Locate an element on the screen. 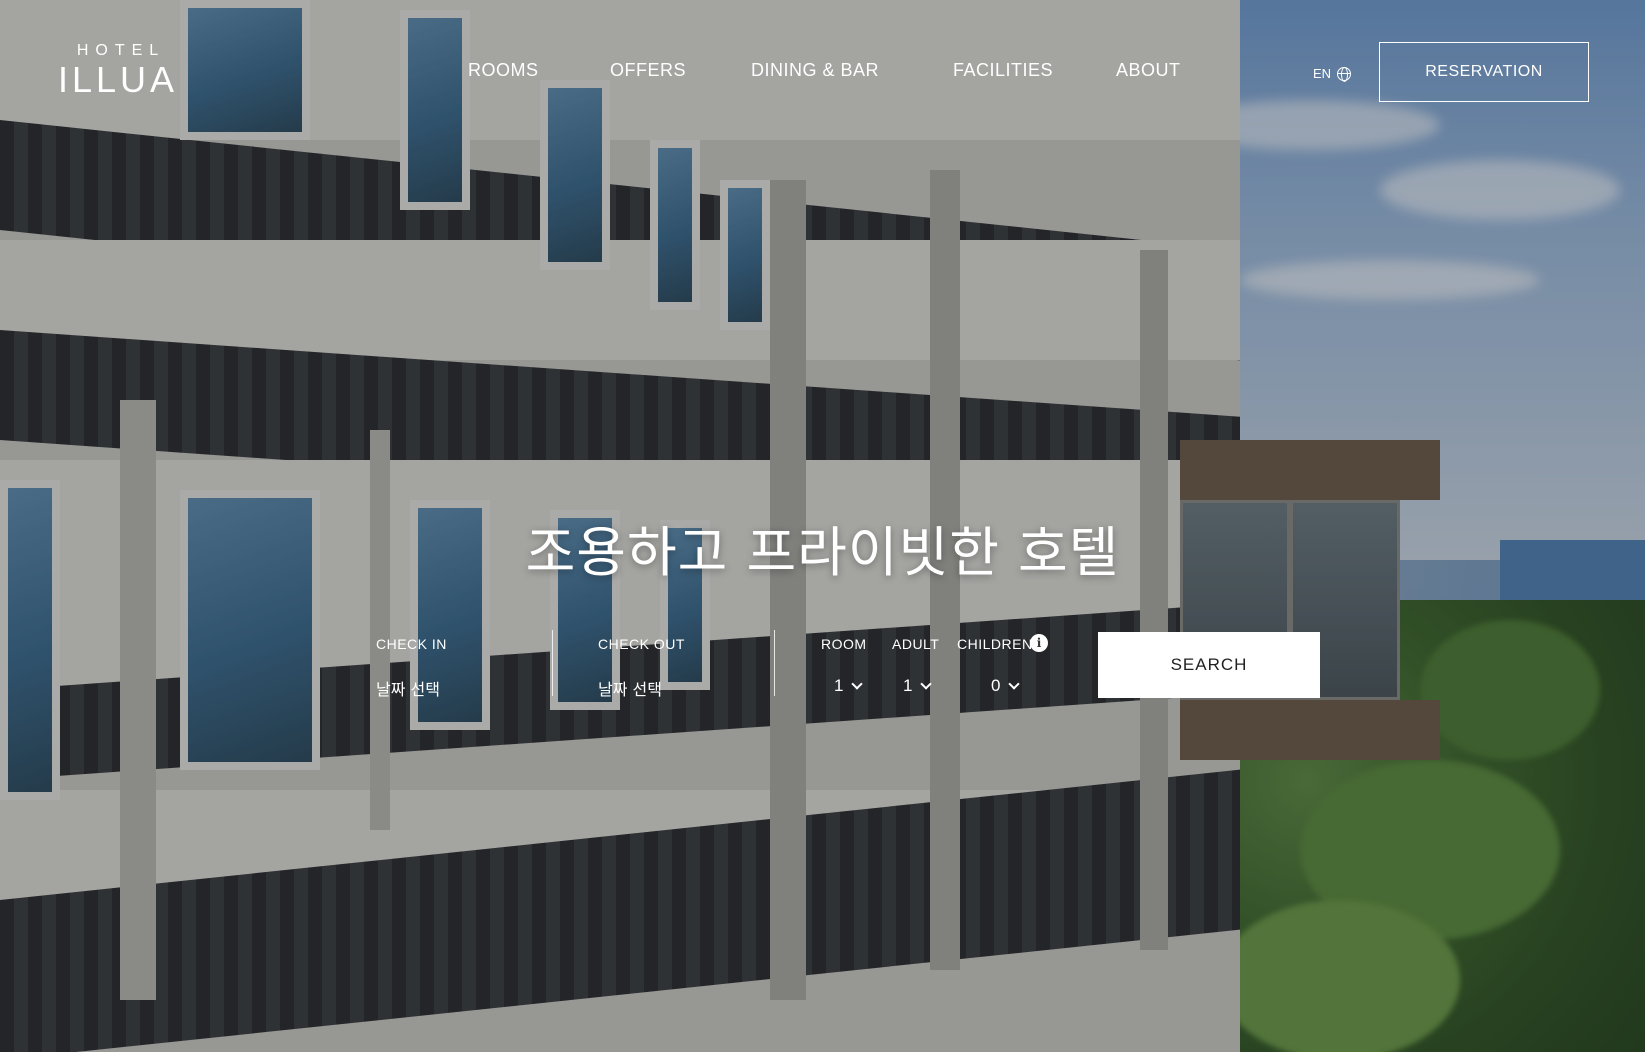 The width and height of the screenshot is (1645, 1052). room-select: 1 is located at coordinates (849, 686).